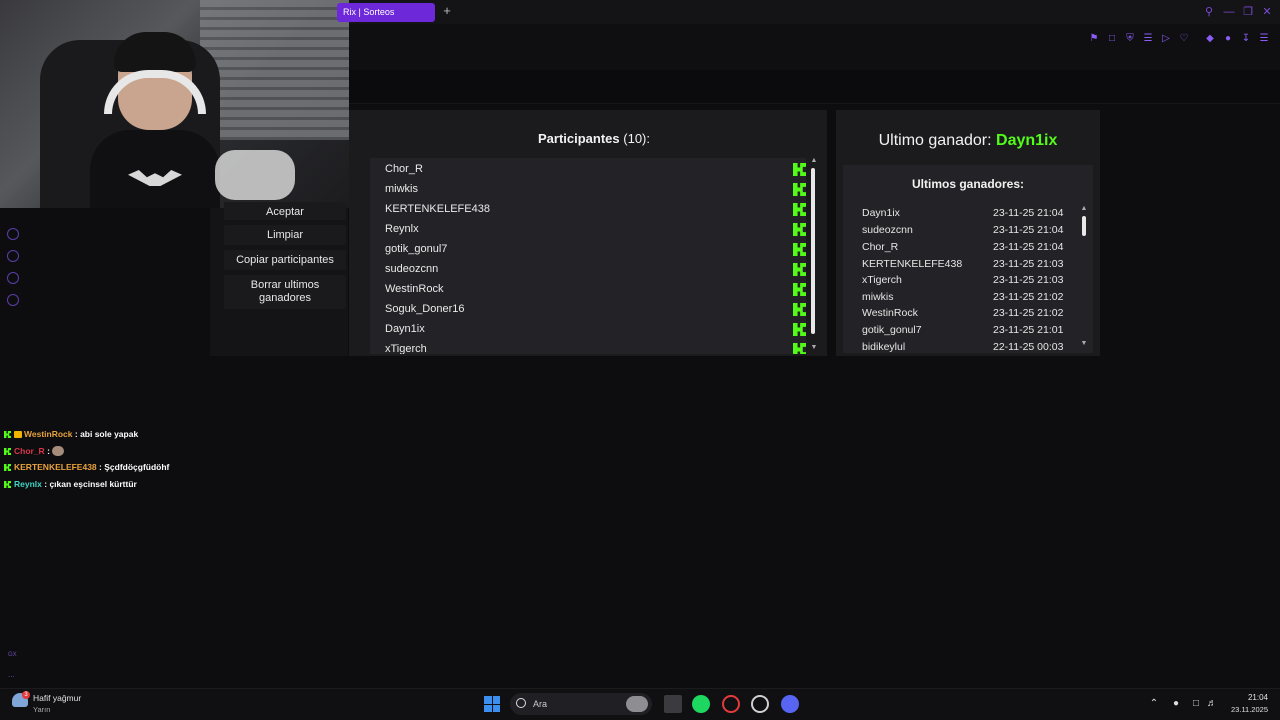 Image resolution: width=1280 pixels, height=720 pixels. What do you see at coordinates (595, 289) in the screenshot?
I see `list-item: WestinRock` at bounding box center [595, 289].